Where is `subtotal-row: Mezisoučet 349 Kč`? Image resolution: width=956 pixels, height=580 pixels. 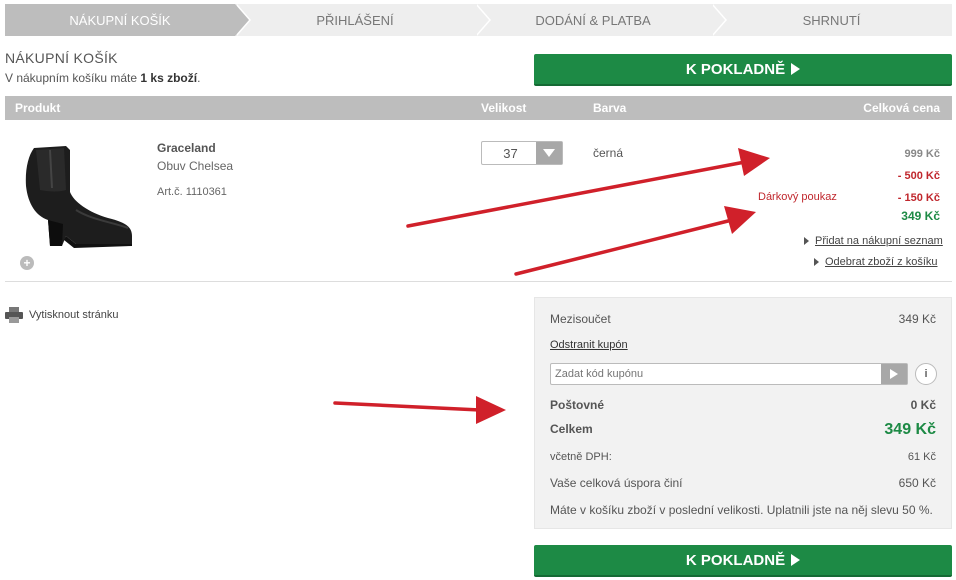
subtotal-row: Mezisoučet 349 Kč is located at coordinates (743, 319).